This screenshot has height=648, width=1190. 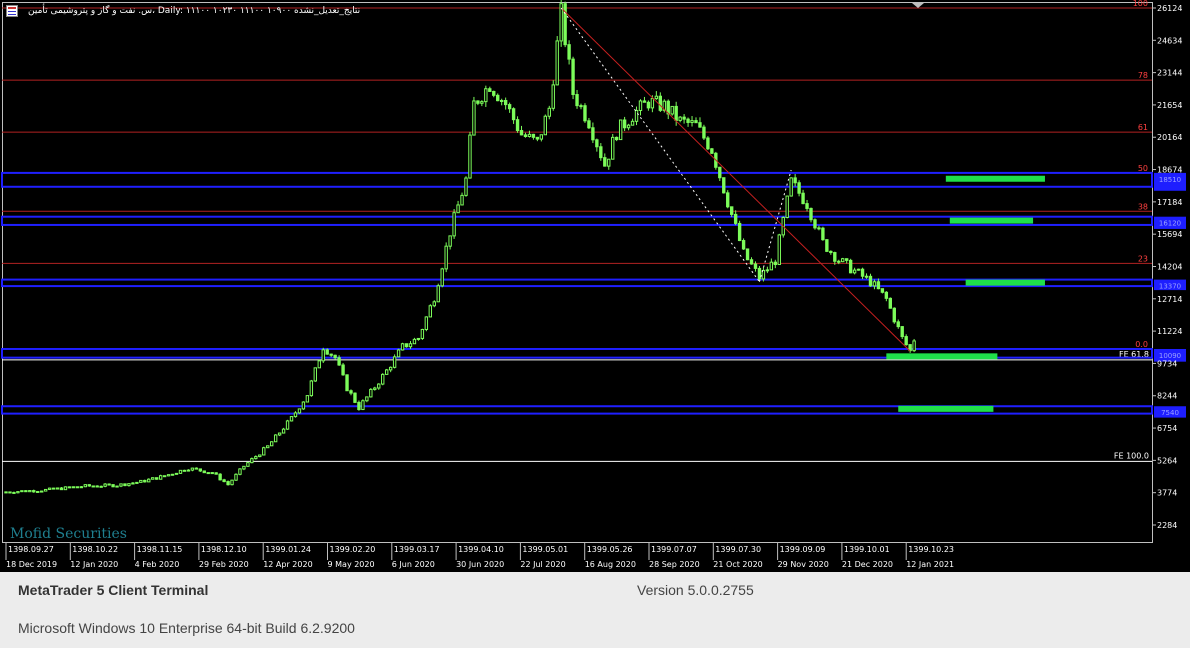 I want to click on x-axis-date-label: 28 Sep 2020, so click(x=674, y=564).